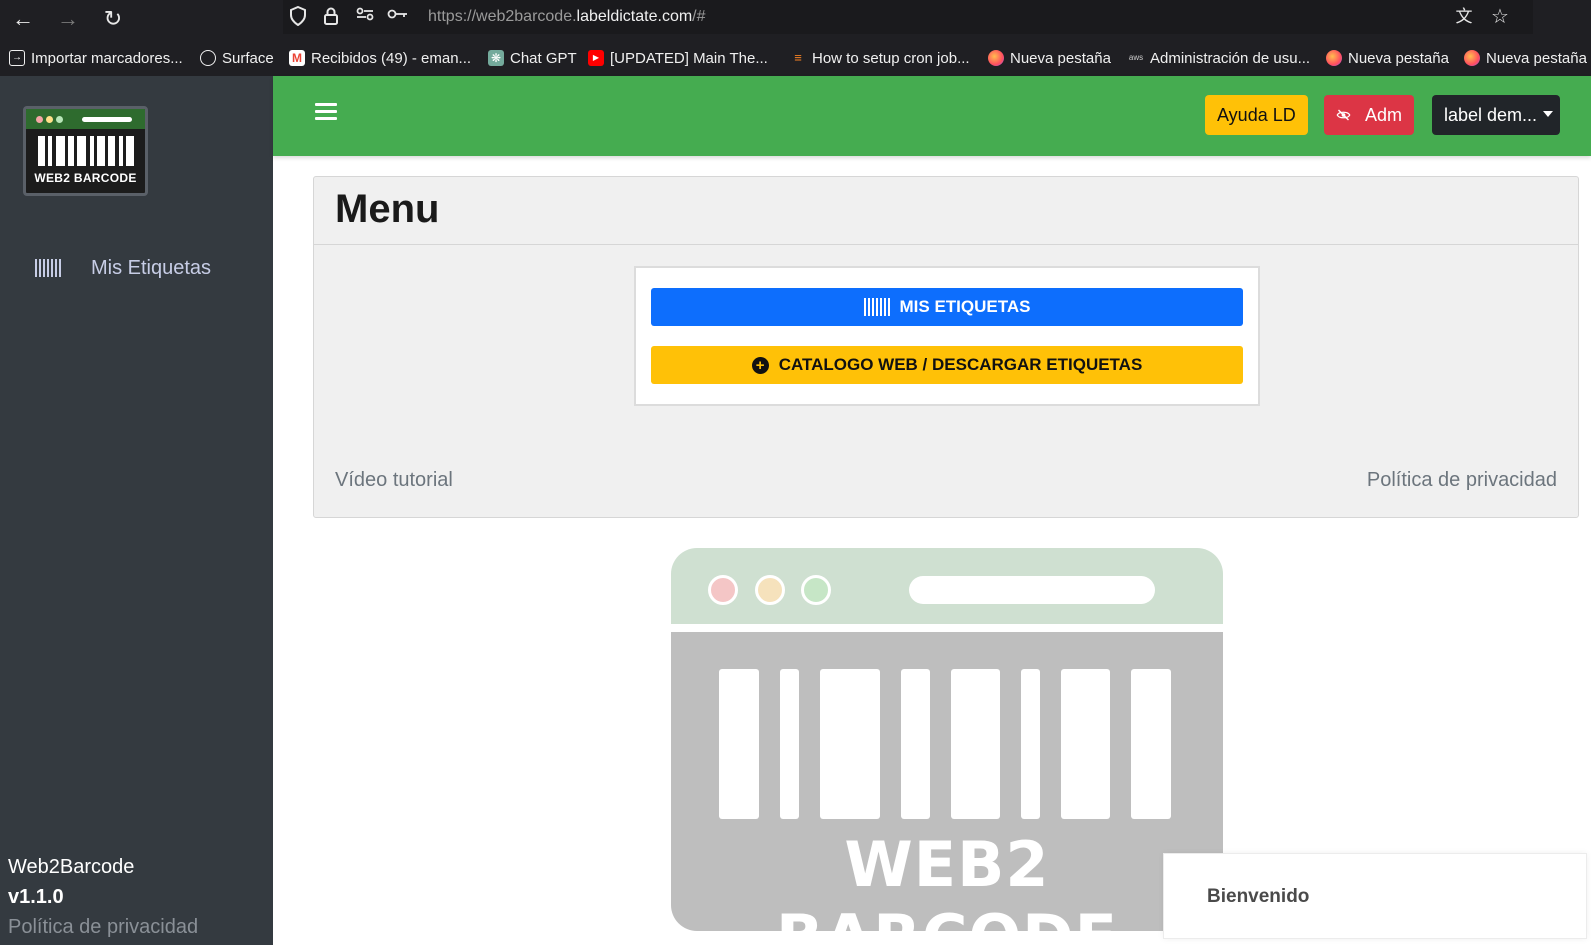  What do you see at coordinates (387, 209) in the screenshot?
I see `page-title: Menu` at bounding box center [387, 209].